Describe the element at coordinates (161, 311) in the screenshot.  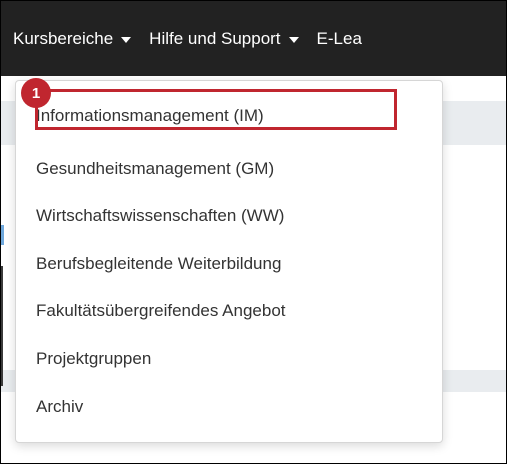
I see `menu-item-fakultaetsuebergreifendes-angebot: Fakultätsübergreifendes Angebot` at that location.